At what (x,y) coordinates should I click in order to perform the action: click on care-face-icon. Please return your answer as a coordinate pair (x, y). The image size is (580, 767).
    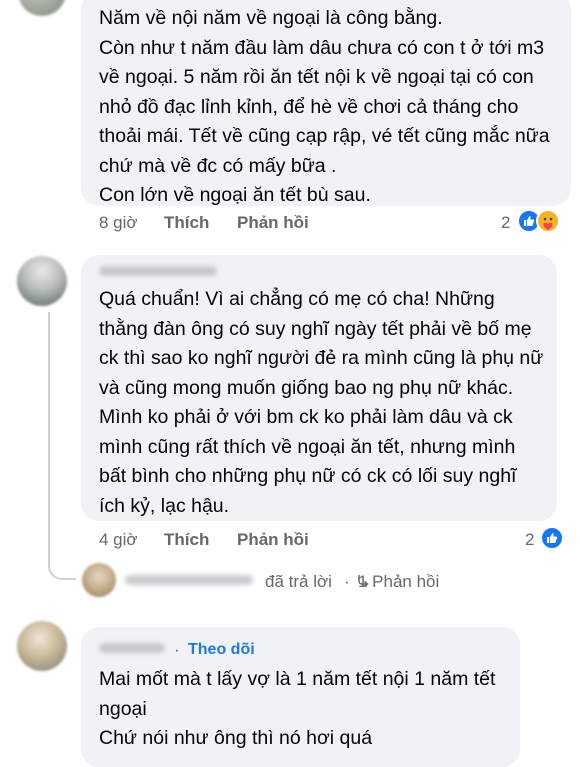
    Looking at the image, I should click on (548, 223).